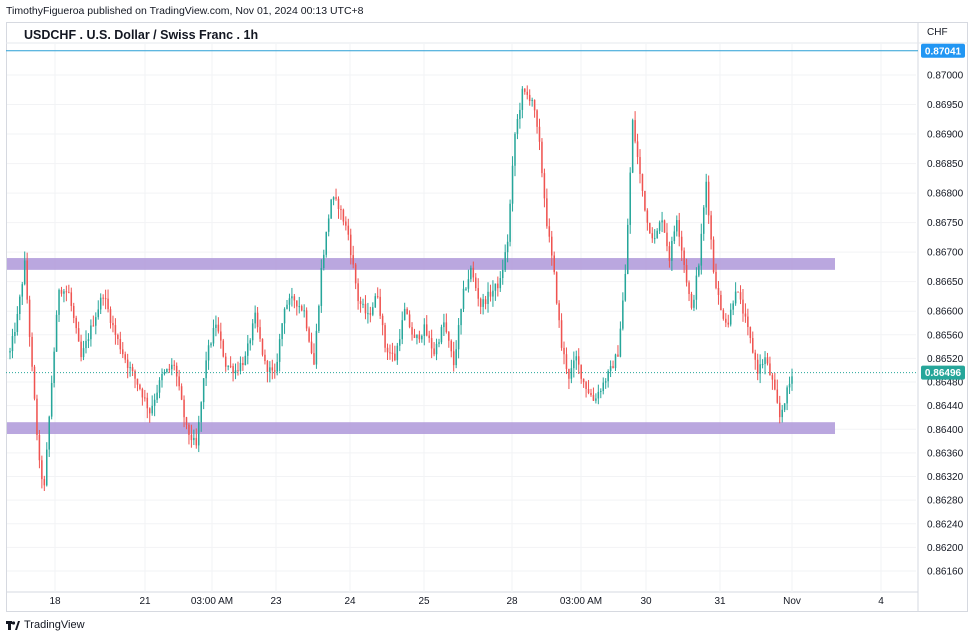  Describe the element at coordinates (421, 428) in the screenshot. I see `support-zone` at that location.